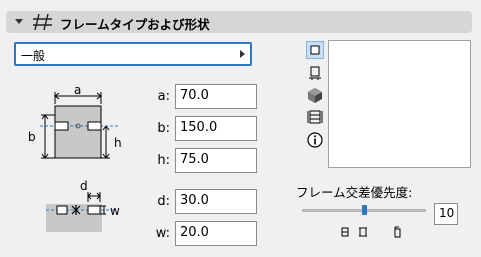 Image resolution: width=481 pixels, height=257 pixels. Describe the element at coordinates (446, 214) in the screenshot. I see `priority-value-field: 10` at that location.